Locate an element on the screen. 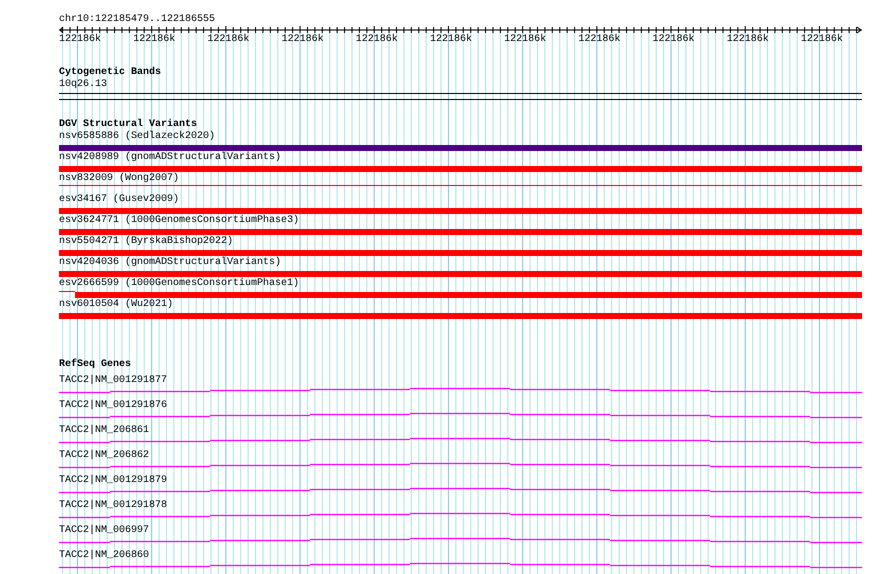 The width and height of the screenshot is (890, 574). track-title: DGV Structural Variants is located at coordinates (128, 124).